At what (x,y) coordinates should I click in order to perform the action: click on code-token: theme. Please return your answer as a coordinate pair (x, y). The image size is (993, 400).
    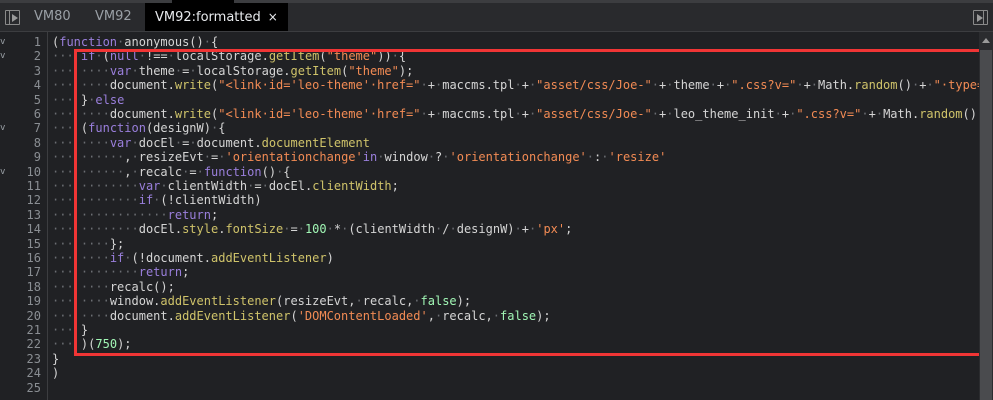
    Looking at the image, I should click on (691, 85).